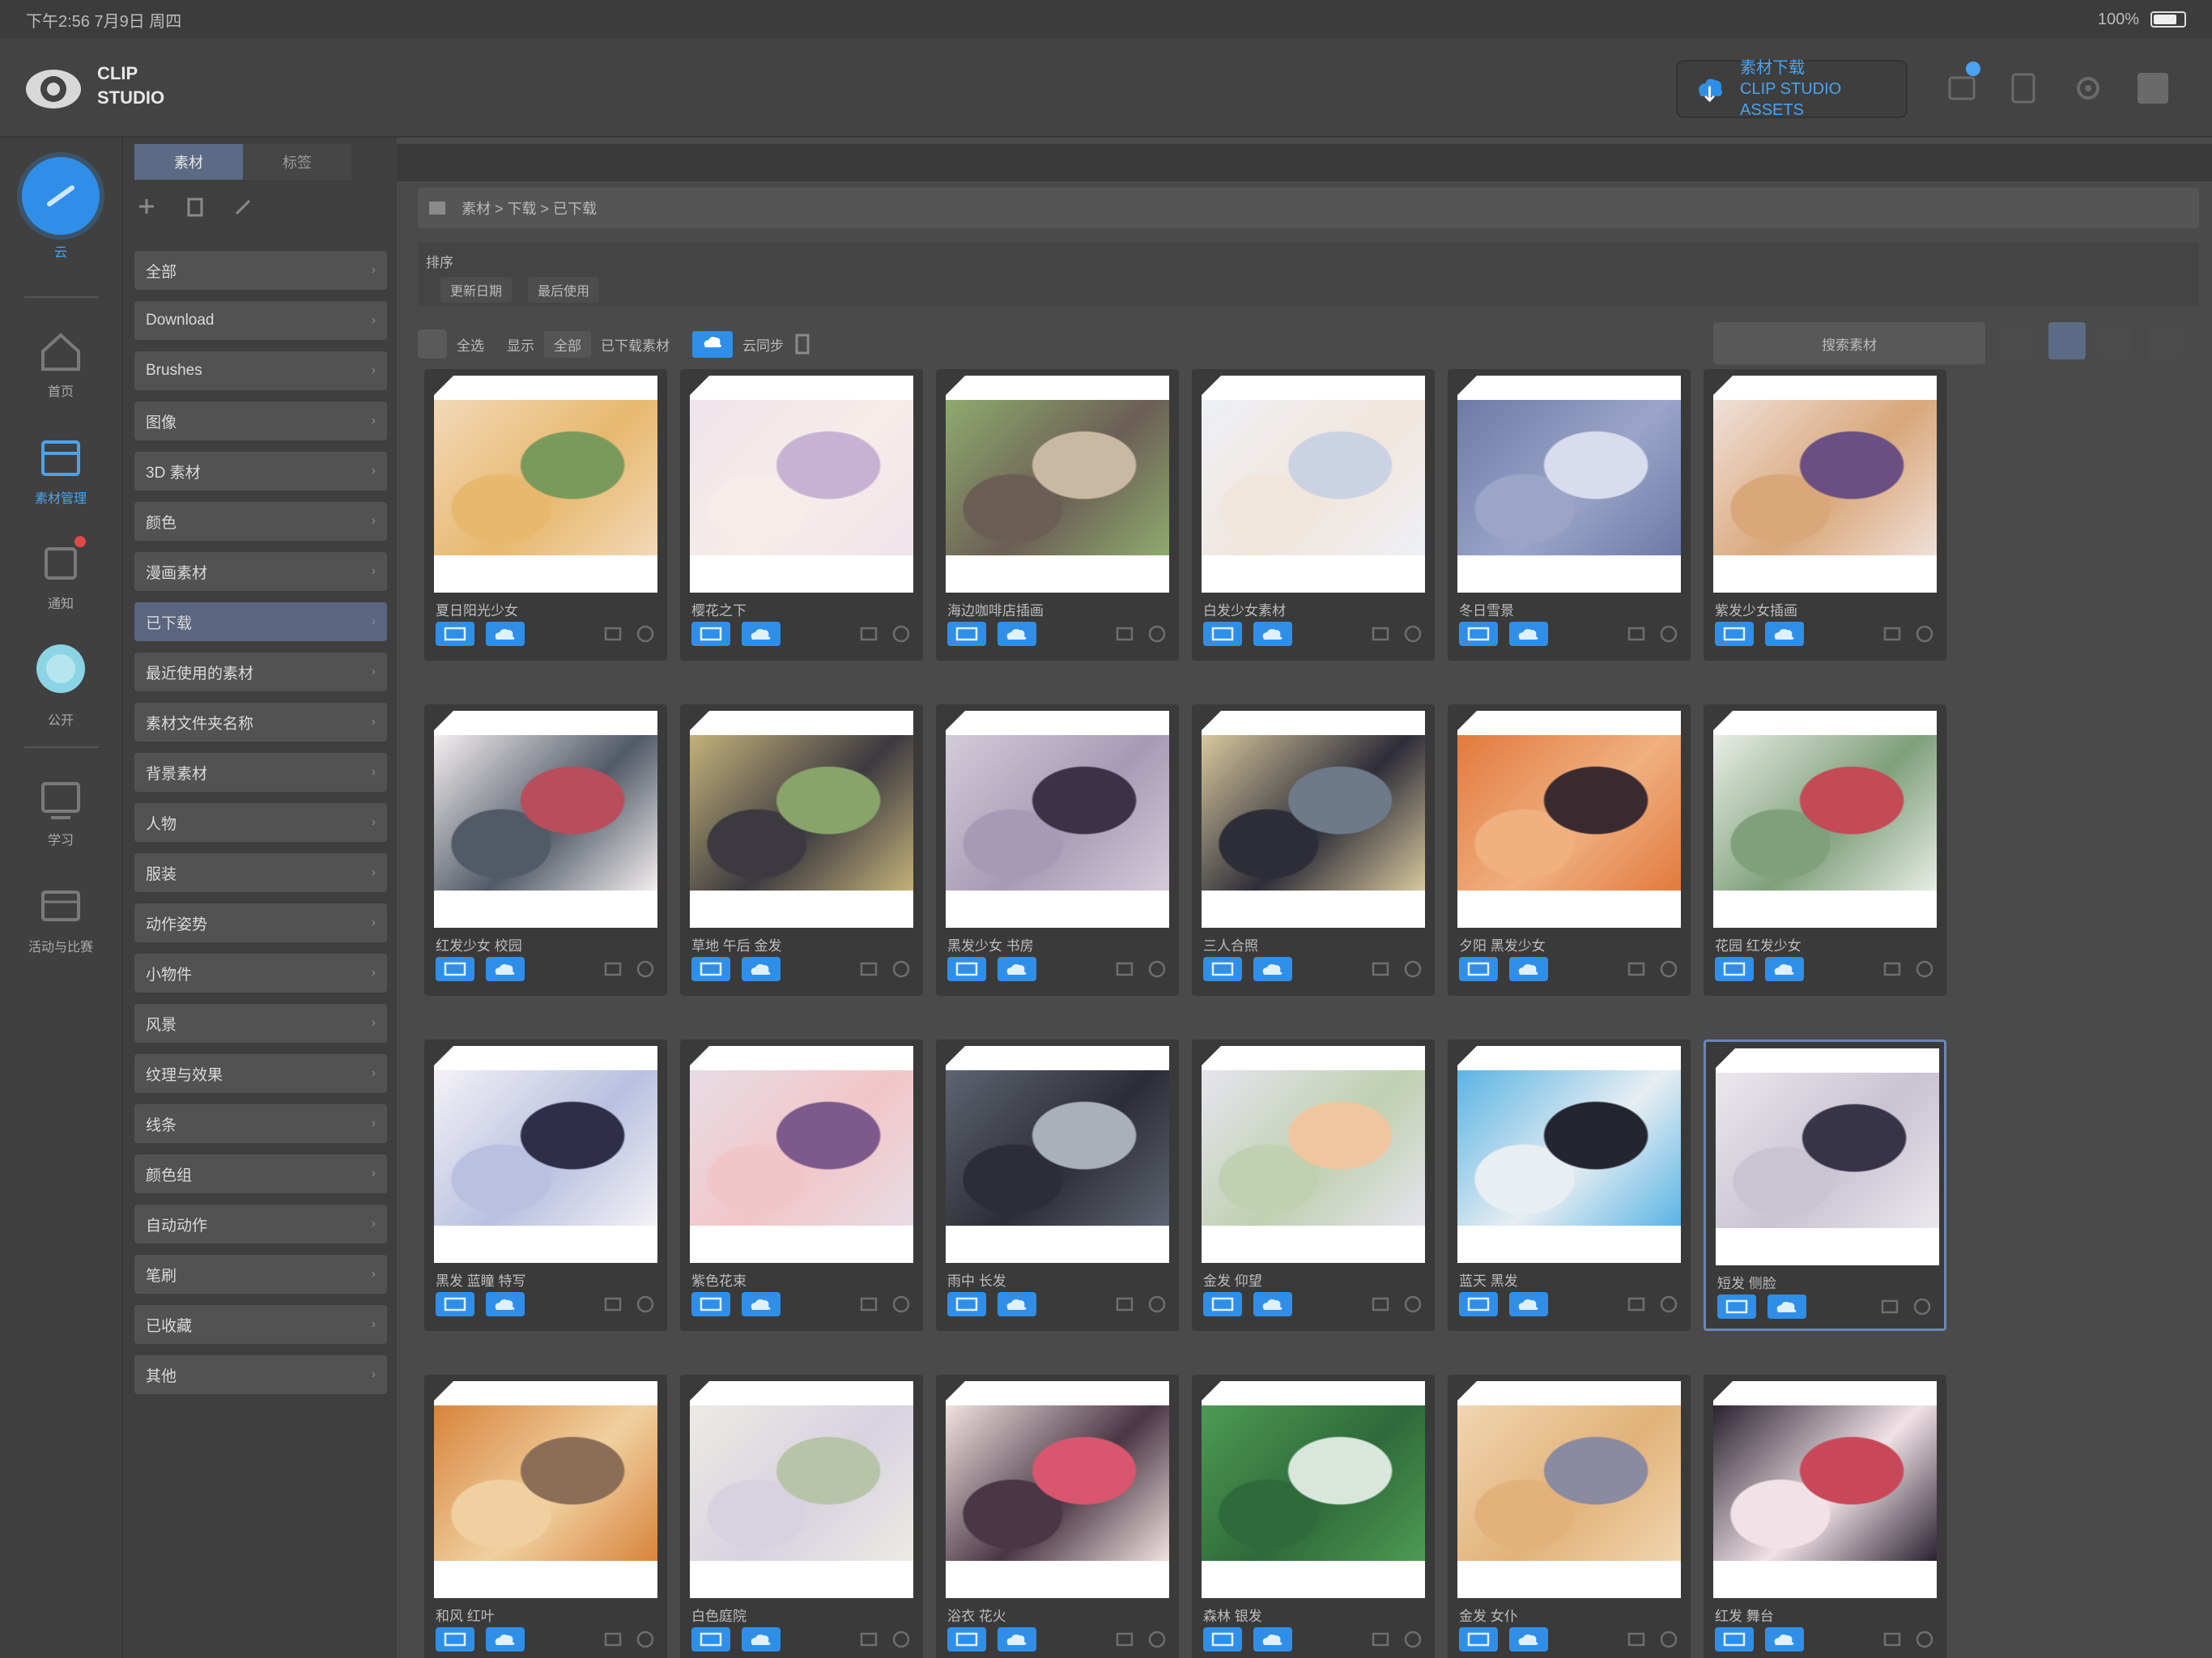 This screenshot has width=2212, height=1658. Describe the element at coordinates (1314, 850) in the screenshot. I see `asset-card: 三人合照` at that location.